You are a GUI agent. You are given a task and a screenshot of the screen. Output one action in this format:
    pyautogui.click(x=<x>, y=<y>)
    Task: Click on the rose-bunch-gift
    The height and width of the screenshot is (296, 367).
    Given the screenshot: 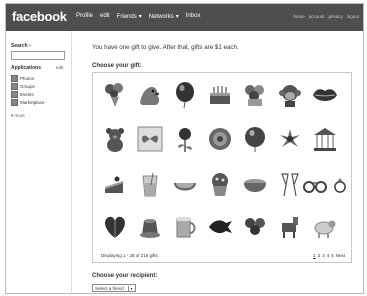 What is the action you would take?
    pyautogui.click(x=255, y=227)
    